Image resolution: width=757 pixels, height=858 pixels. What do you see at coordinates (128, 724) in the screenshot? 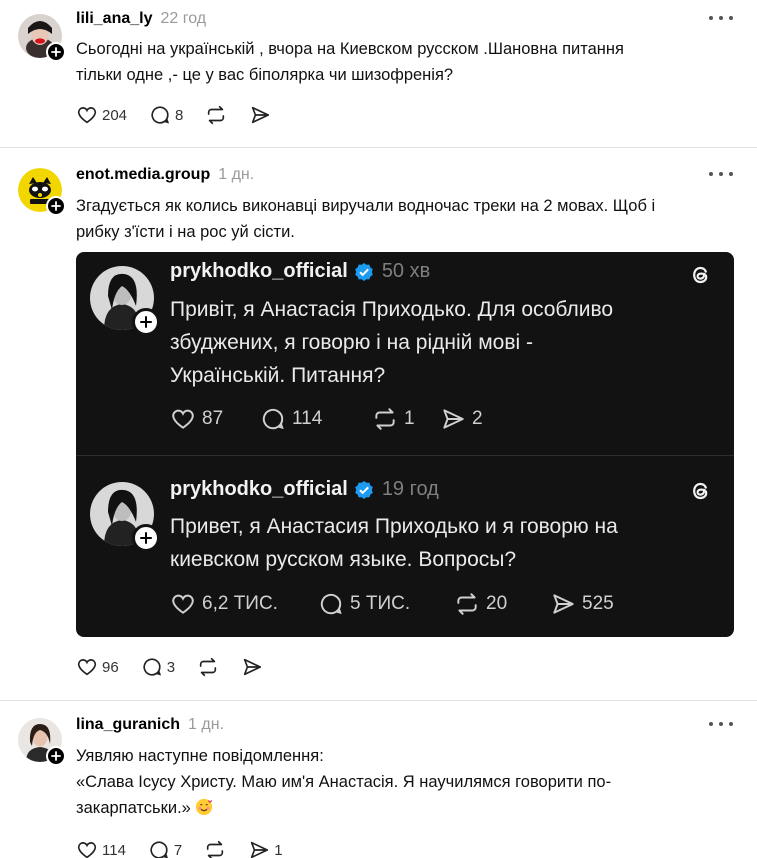
I see `username: lina_guranich` at bounding box center [128, 724].